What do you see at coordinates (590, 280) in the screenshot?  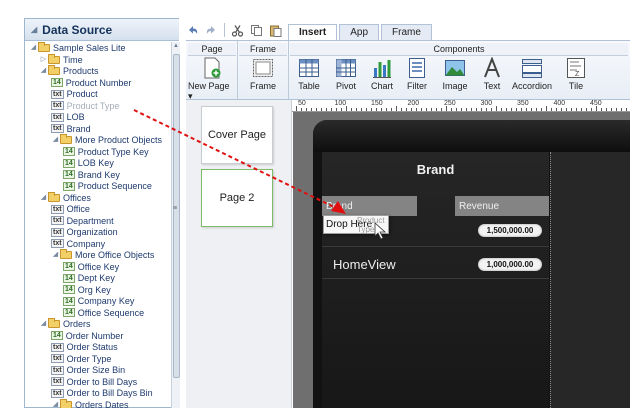 I see `empty-frame-area` at bounding box center [590, 280].